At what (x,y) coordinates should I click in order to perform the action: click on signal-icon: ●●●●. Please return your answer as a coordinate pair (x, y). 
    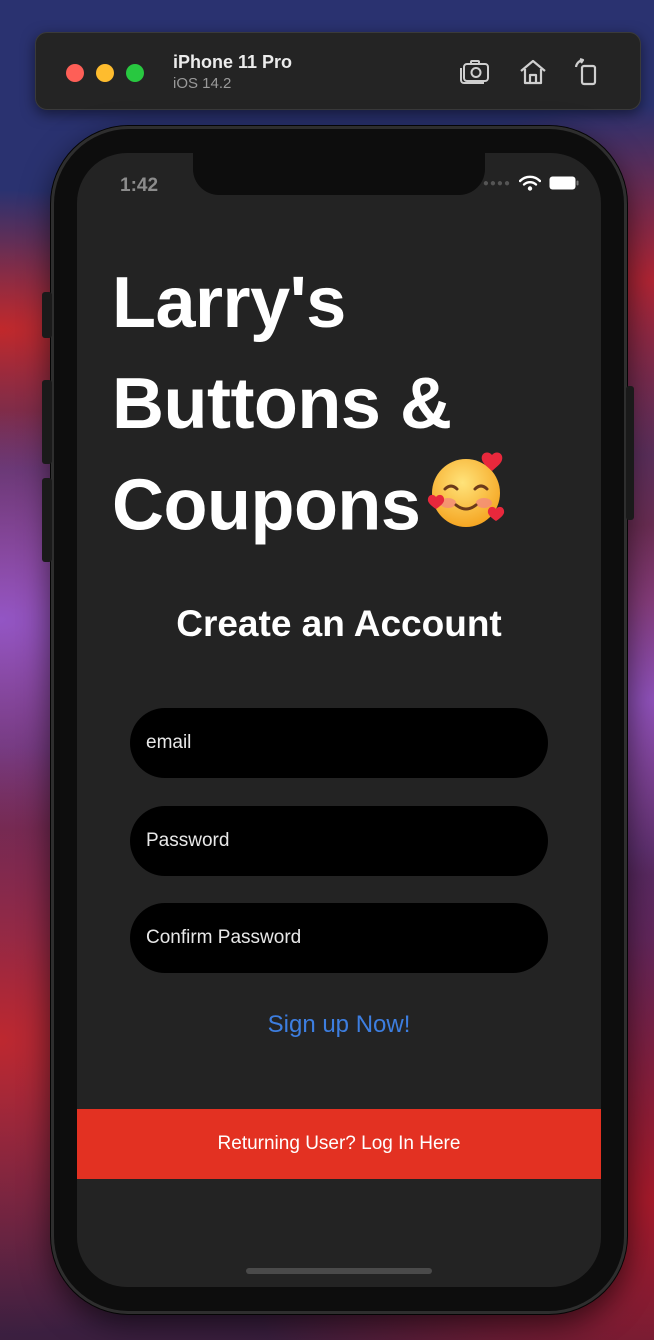
    Looking at the image, I should click on (496, 183).